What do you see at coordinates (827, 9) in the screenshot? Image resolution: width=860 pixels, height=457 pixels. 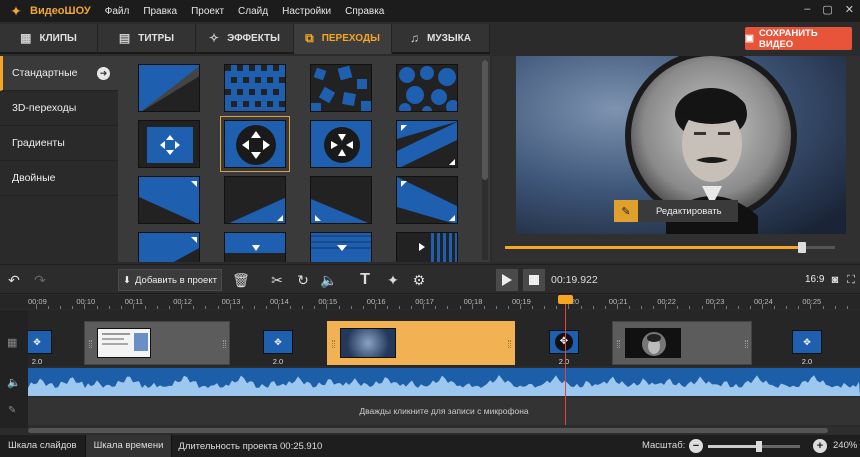 I see `maximize-icon: ▢` at bounding box center [827, 9].